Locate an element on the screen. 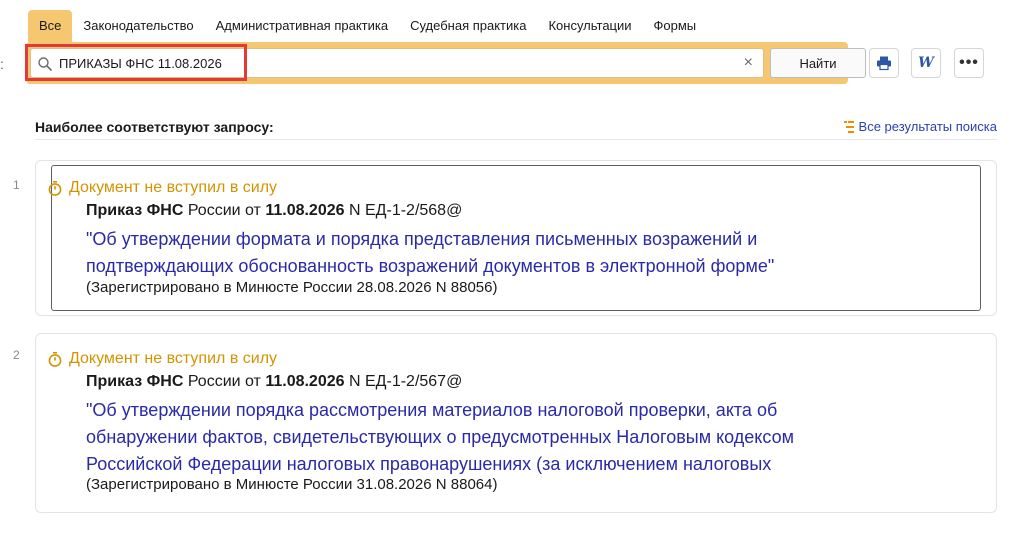 This screenshot has width=1024, height=538. search-bar: × Найти is located at coordinates (446, 63).